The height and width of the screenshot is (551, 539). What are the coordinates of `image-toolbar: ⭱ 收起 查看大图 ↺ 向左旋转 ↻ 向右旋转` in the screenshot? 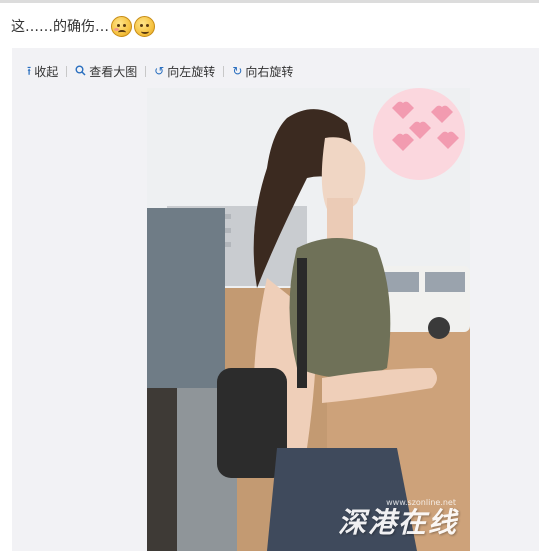 It's located at (160, 71).